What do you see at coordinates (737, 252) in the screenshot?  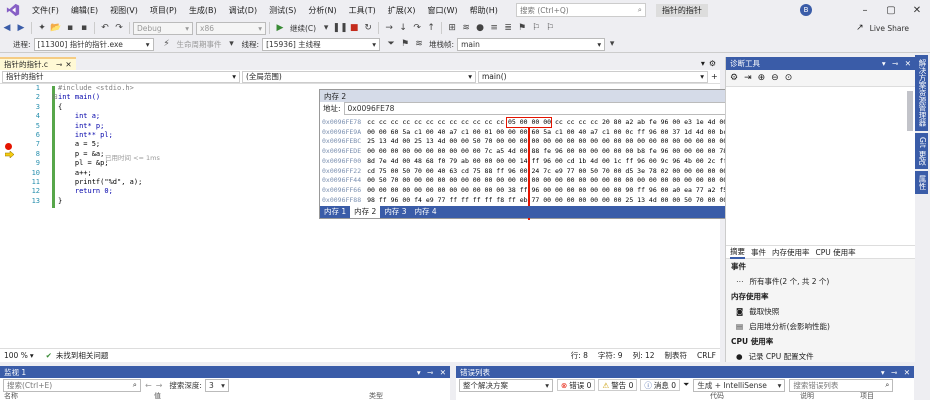 I see `tab-summary: 摘要` at bounding box center [737, 252].